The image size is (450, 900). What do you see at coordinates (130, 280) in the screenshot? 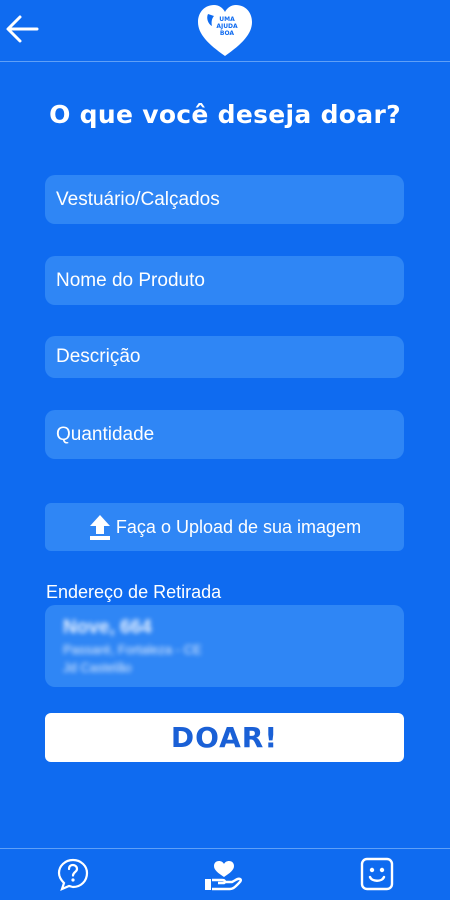
I see `product-name-placeholder: Nome do Produto` at bounding box center [130, 280].